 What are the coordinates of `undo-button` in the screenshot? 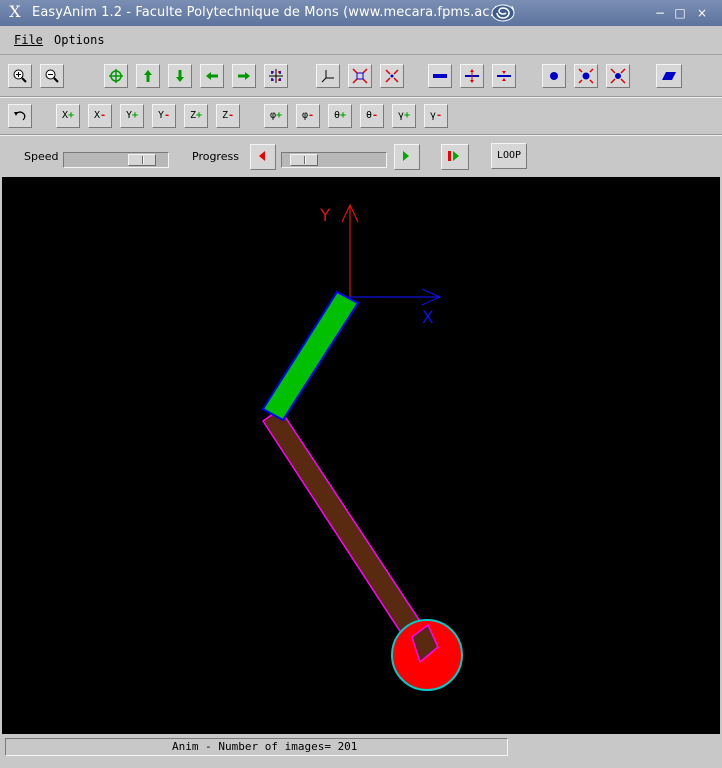 It's located at (20, 116).